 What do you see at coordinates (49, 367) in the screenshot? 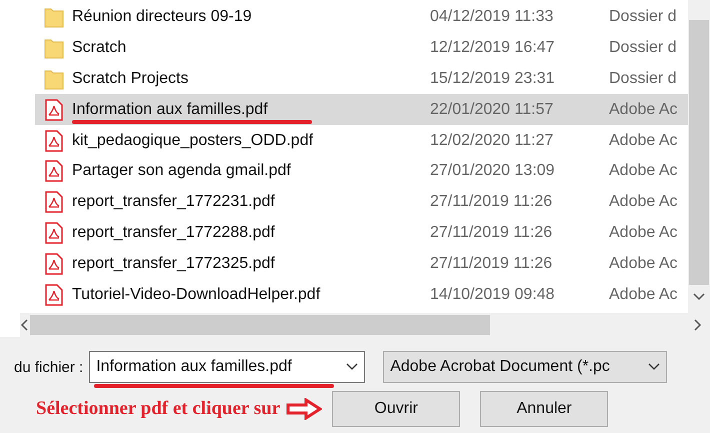
I see `filename-label: du fichier :` at bounding box center [49, 367].